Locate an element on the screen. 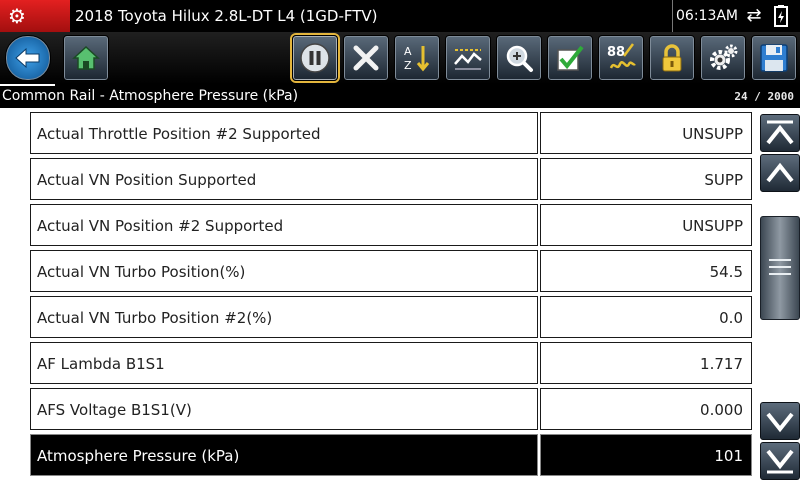 Image resolution: width=800 pixels, height=480 pixels. data-row: Actual VN Position #2 Supported UNSUPP is located at coordinates (394, 227).